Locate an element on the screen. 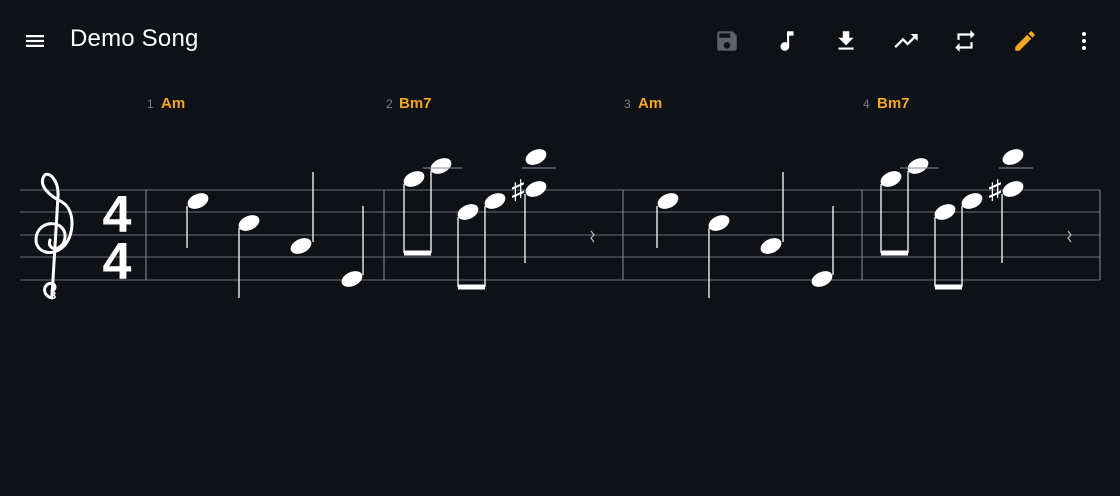 The image size is (1120, 496). save-button is located at coordinates (727, 41).